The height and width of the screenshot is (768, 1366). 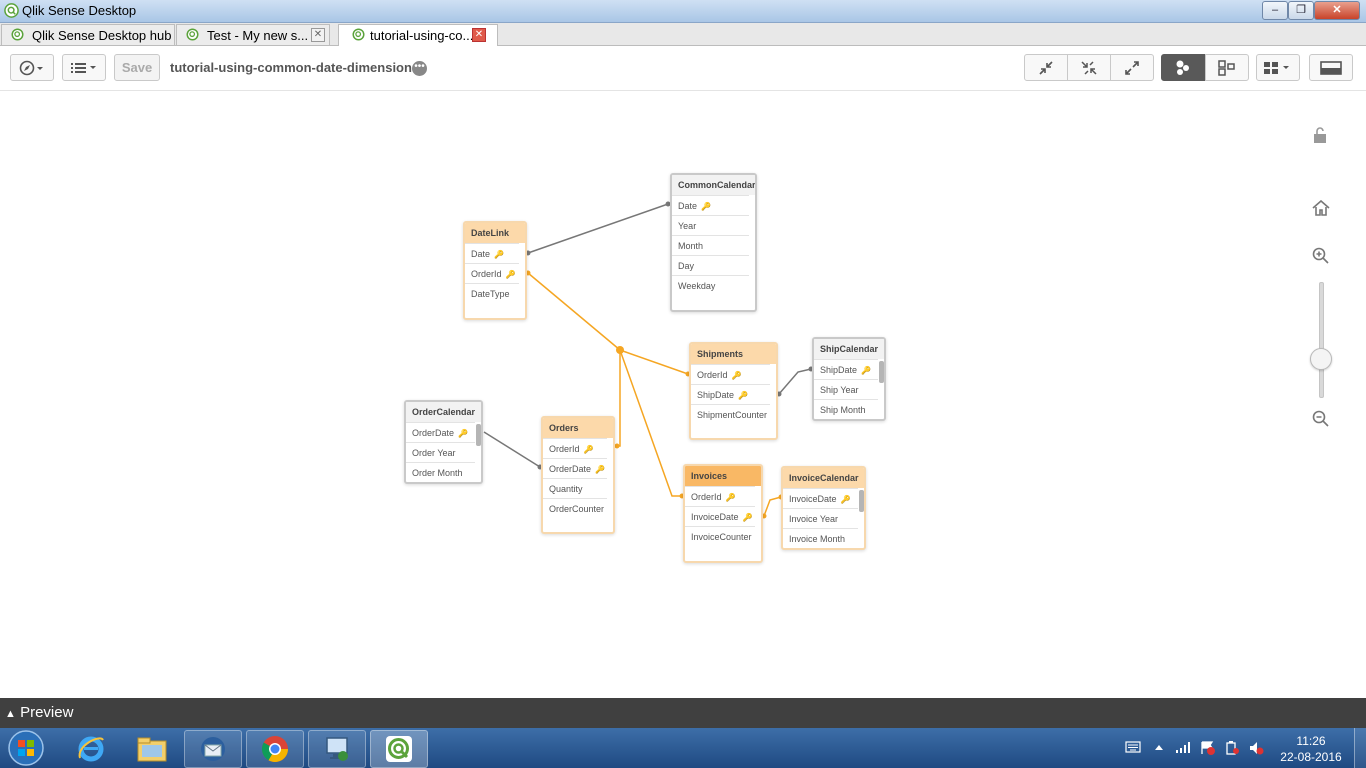 What do you see at coordinates (720, 536) in the screenshot?
I see `field-row: InvoiceCounter` at bounding box center [720, 536].